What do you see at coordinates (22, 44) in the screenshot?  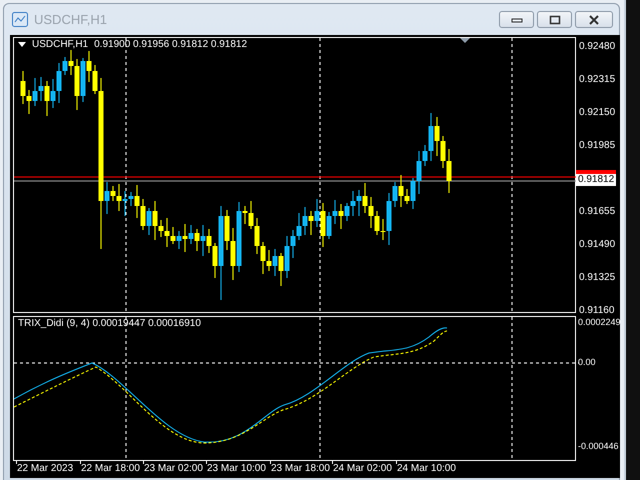 I see `dropdown-icon` at bounding box center [22, 44].